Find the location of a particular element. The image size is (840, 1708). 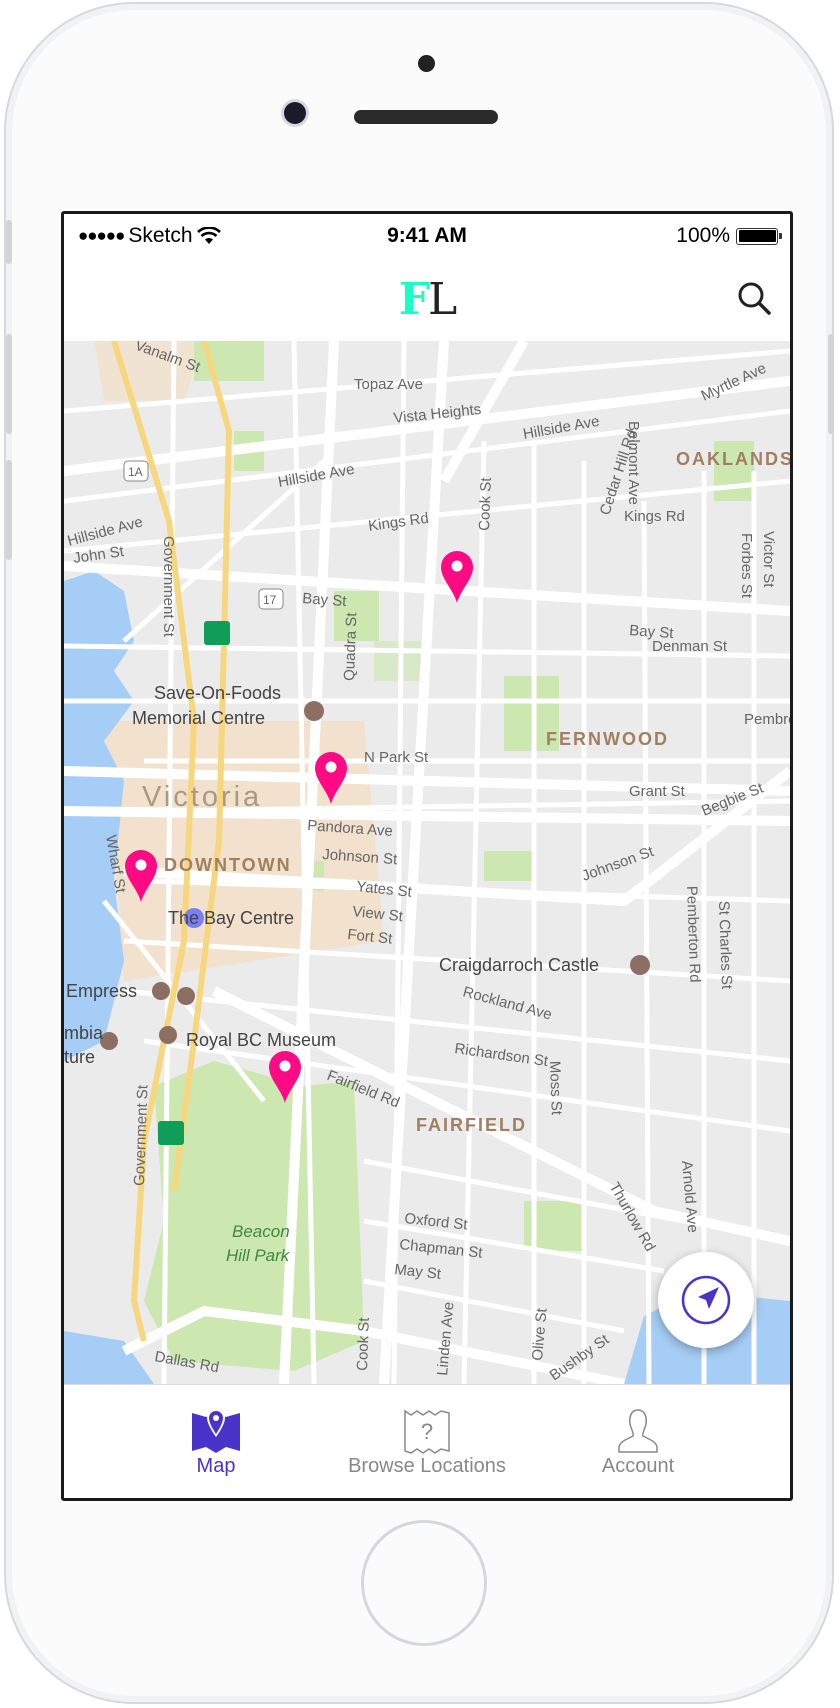

tab-label: Account is located at coordinates (638, 1466).